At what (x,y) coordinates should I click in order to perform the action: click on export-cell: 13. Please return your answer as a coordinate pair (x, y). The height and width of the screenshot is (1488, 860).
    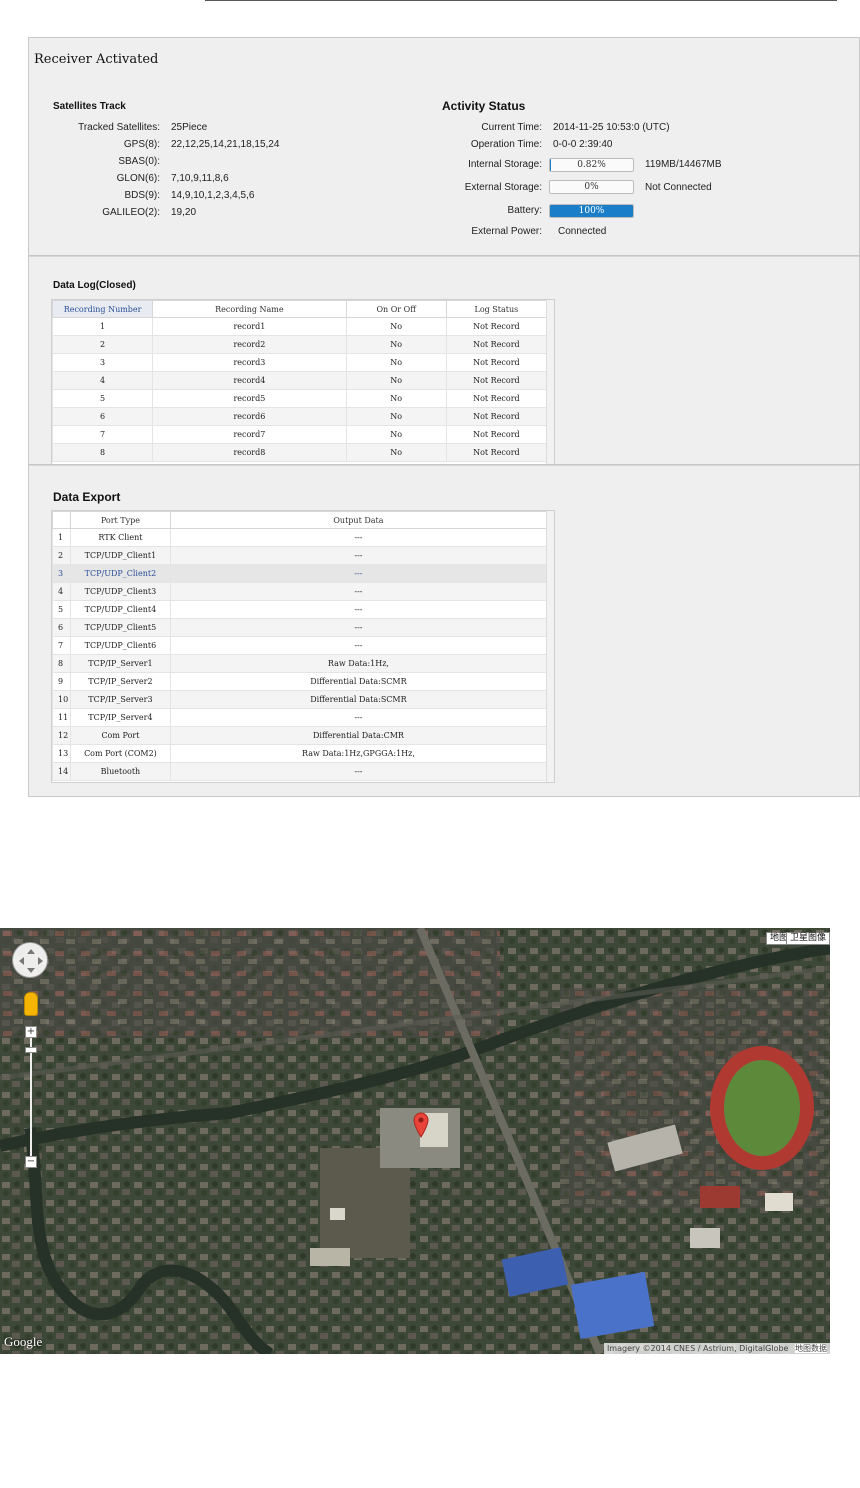
    Looking at the image, I should click on (61, 753).